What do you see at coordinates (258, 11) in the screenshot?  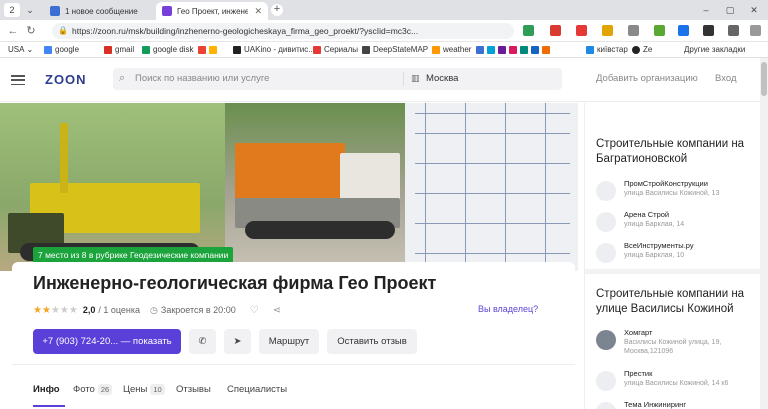 I see `close-icon: ✕` at bounding box center [258, 11].